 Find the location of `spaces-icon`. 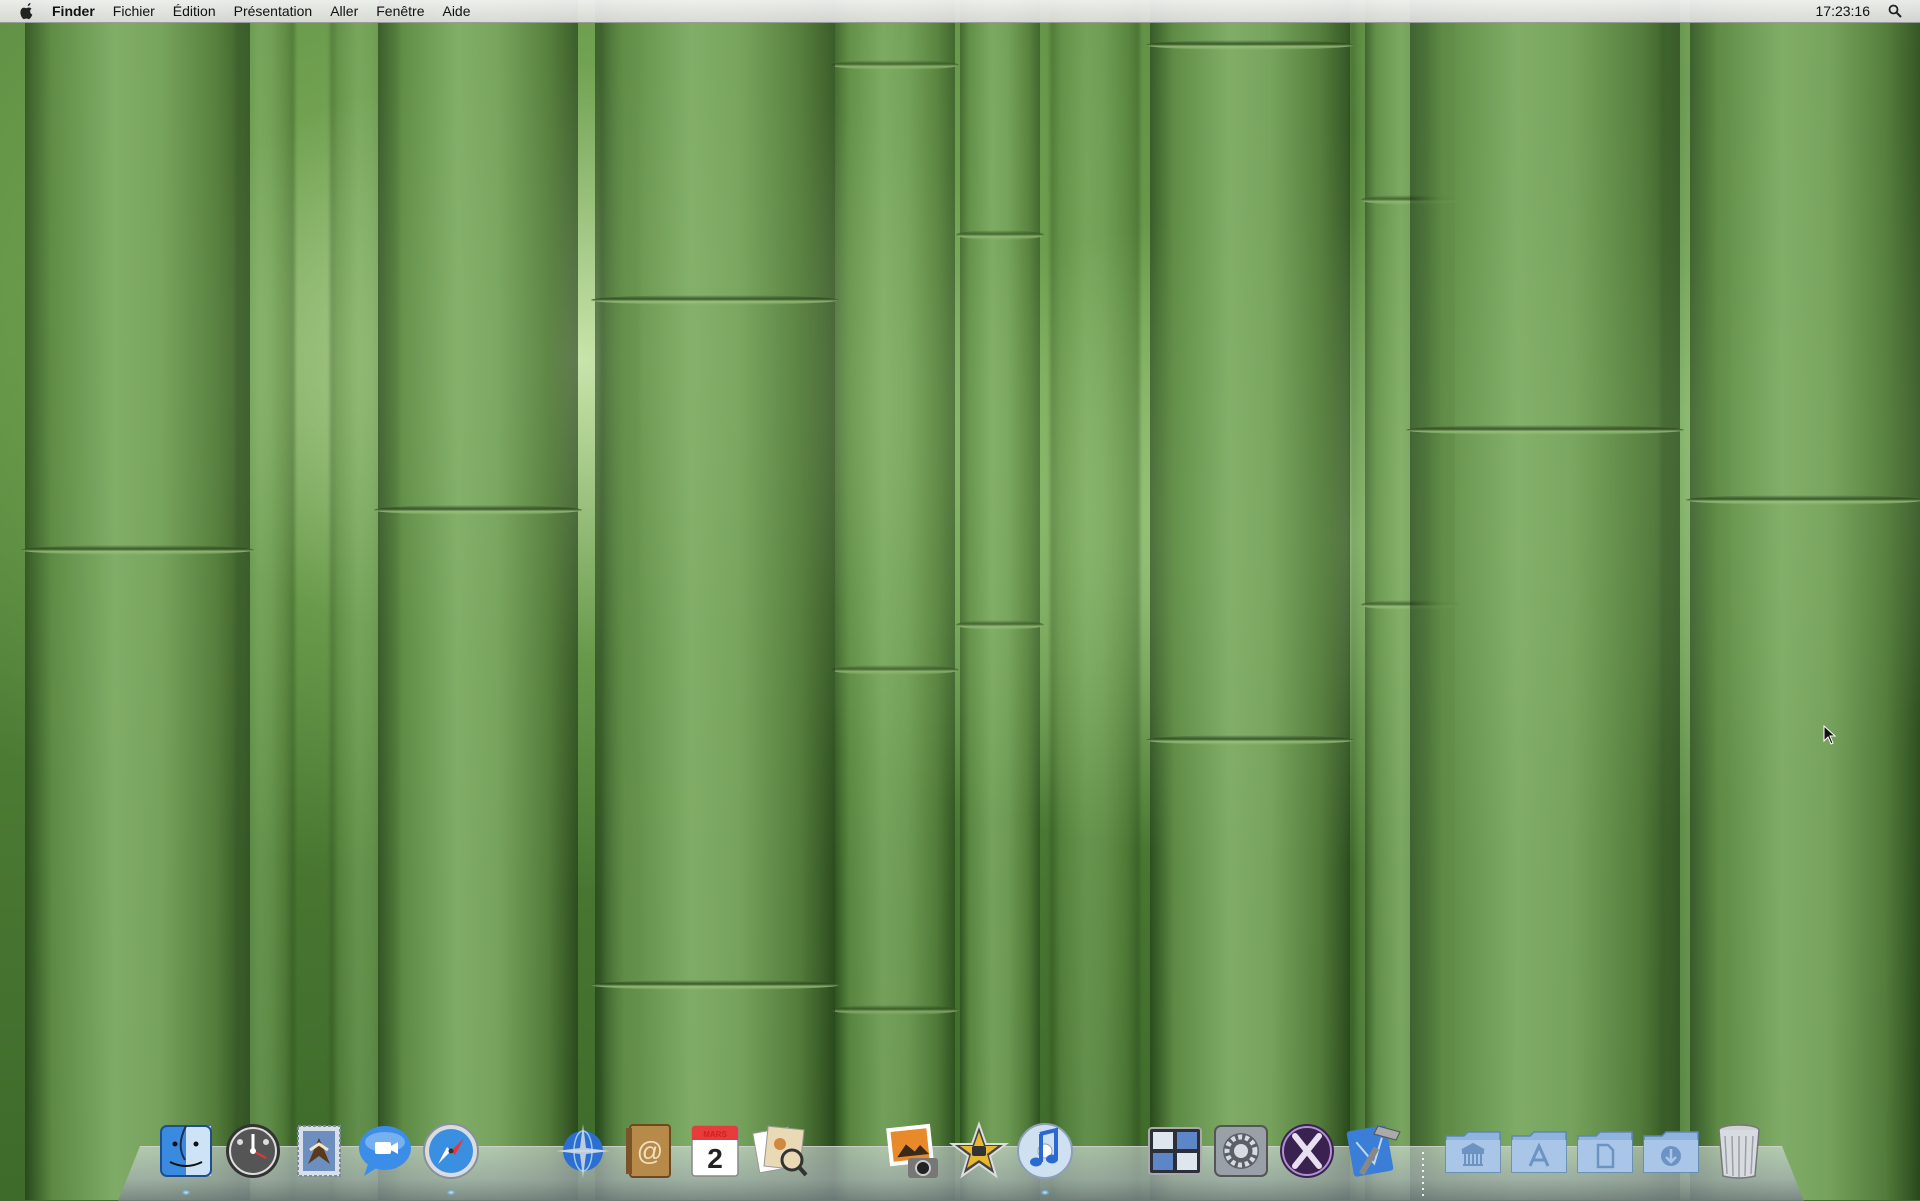

spaces-icon is located at coordinates (1175, 1151).